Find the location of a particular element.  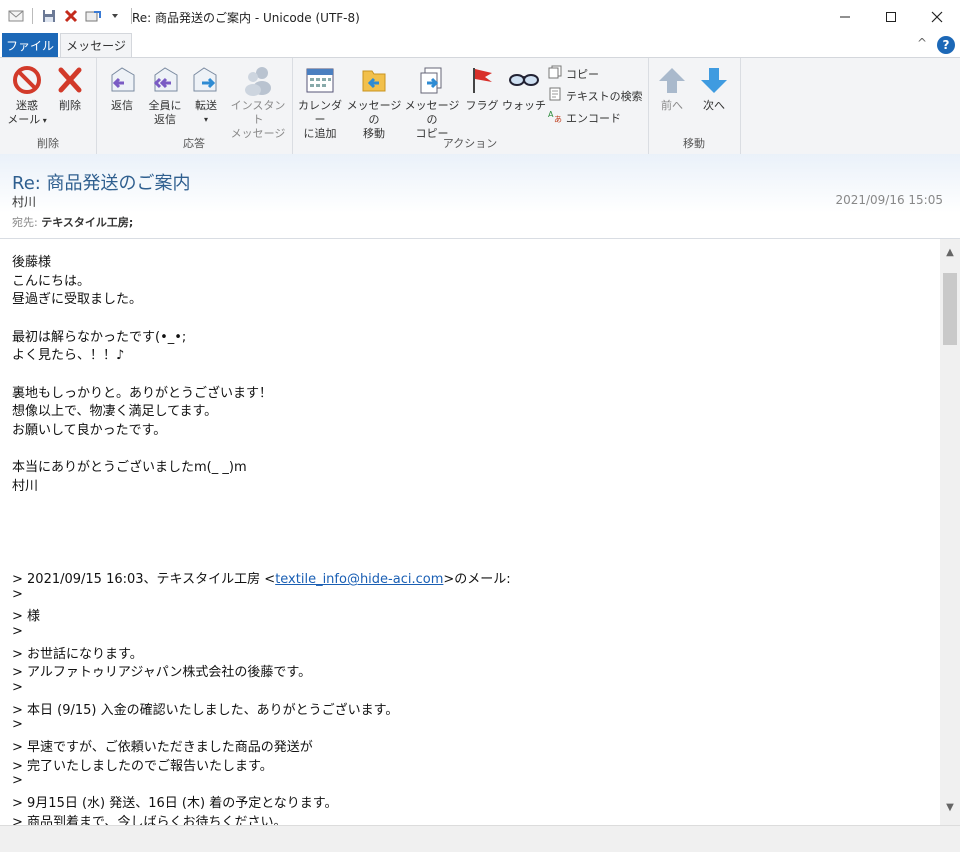

body-line: > 完了いたしましたのでご報告いたします。 is located at coordinates (142, 766).